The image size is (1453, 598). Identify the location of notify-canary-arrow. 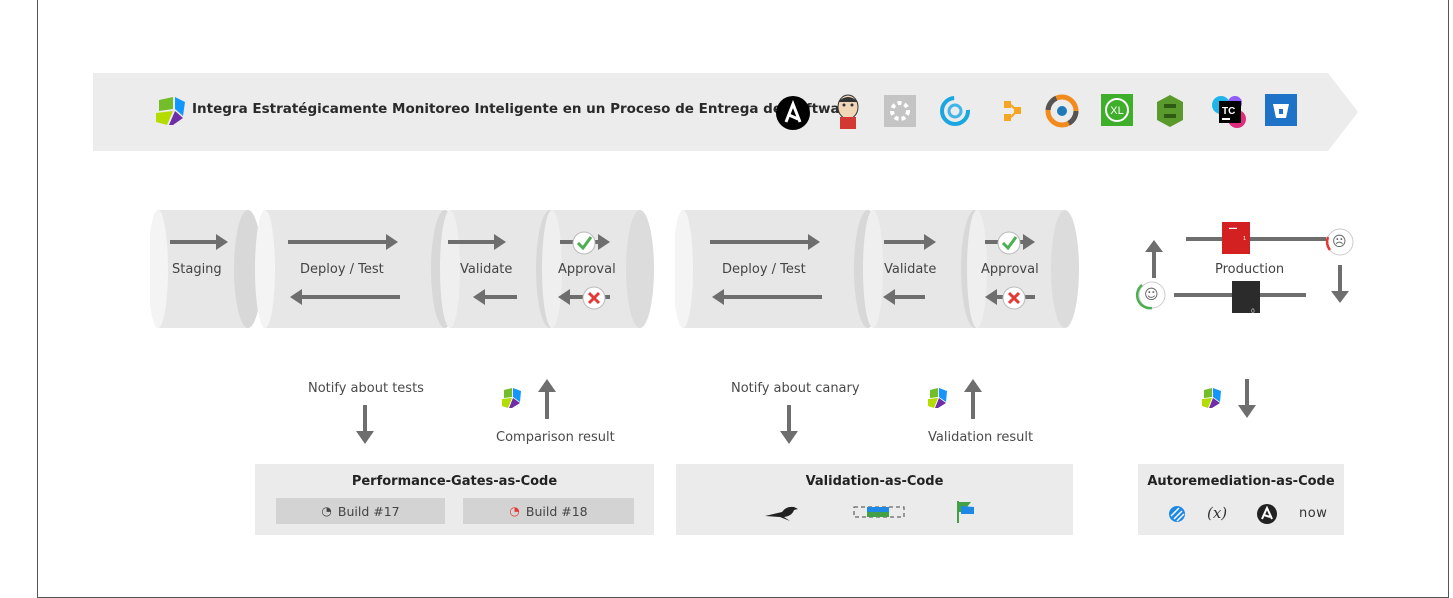
(789, 424).